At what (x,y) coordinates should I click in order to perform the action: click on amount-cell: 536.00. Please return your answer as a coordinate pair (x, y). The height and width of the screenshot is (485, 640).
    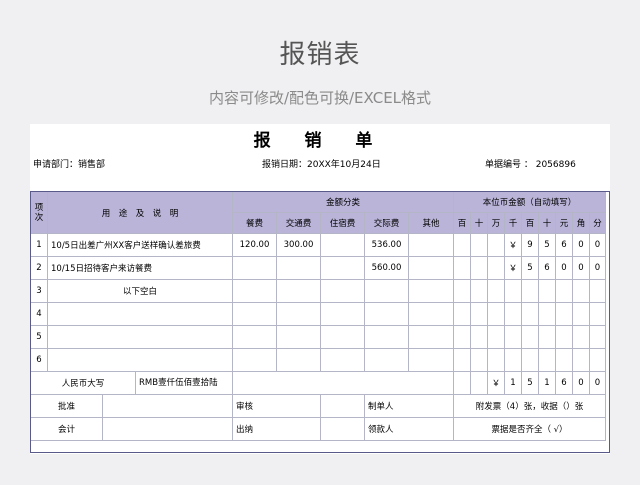
    Looking at the image, I should click on (386, 245).